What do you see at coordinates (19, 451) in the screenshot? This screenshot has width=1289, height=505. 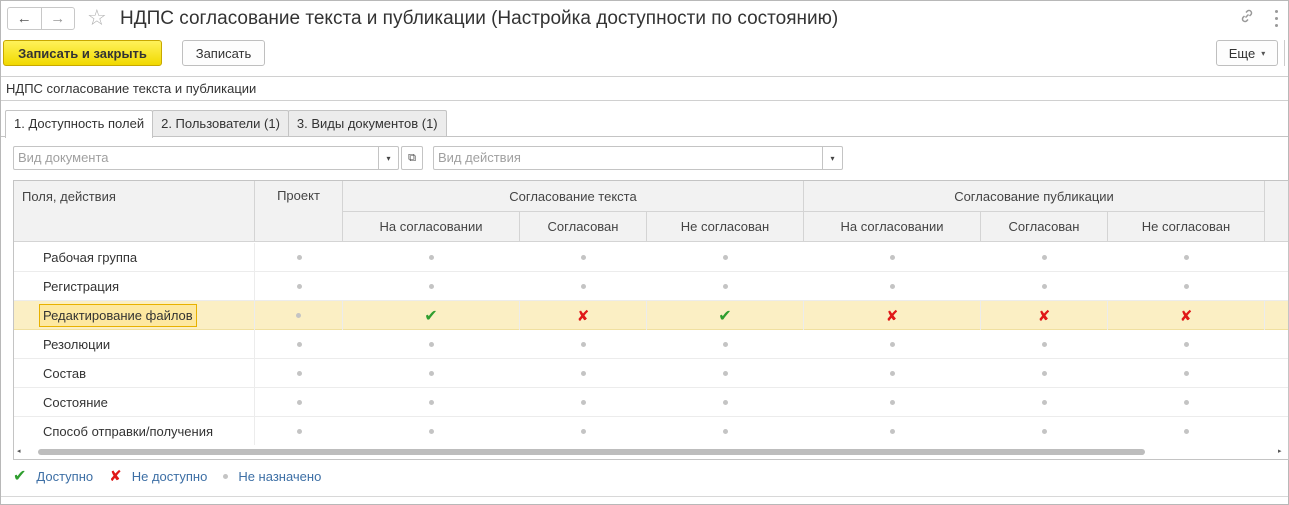 I see `scroll-left-icon: ◂` at bounding box center [19, 451].